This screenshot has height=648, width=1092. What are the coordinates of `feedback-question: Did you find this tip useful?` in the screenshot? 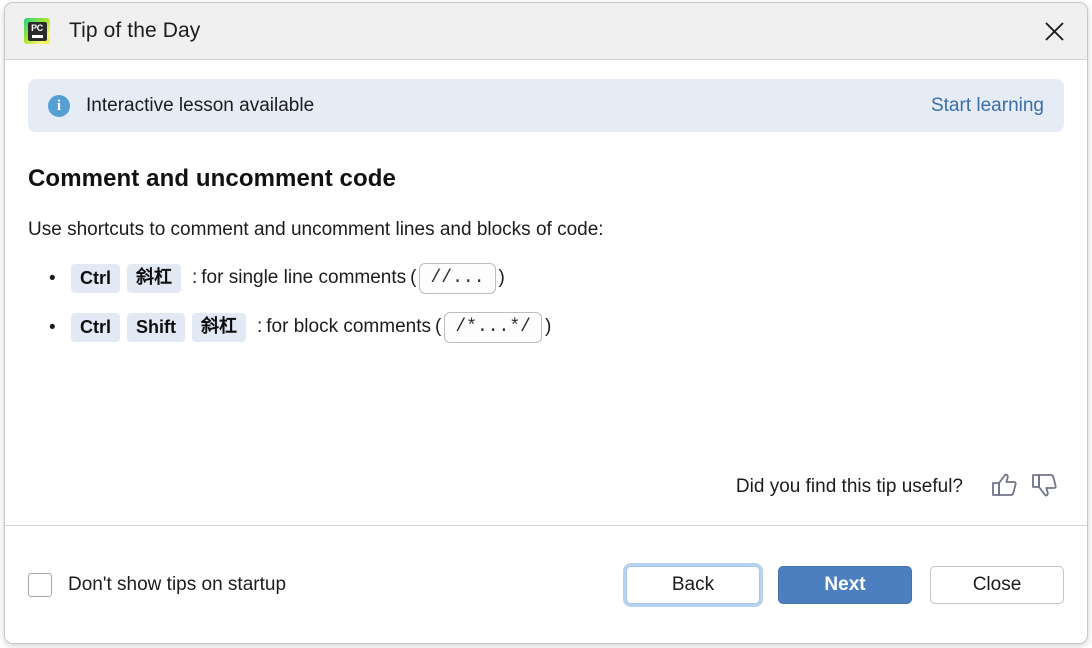 It's located at (849, 486).